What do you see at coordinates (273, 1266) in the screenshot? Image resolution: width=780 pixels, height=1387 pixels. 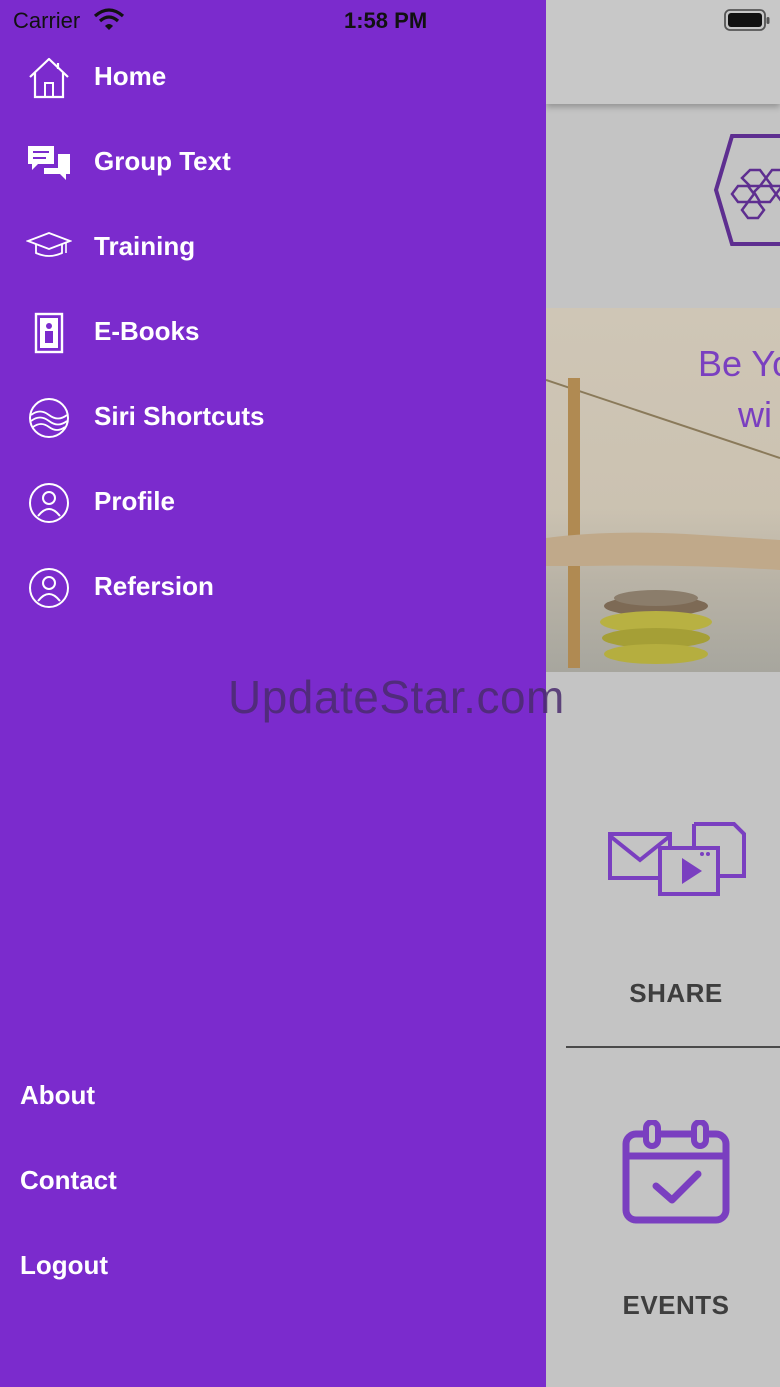 I see `footer-item-logout: Logout` at bounding box center [273, 1266].